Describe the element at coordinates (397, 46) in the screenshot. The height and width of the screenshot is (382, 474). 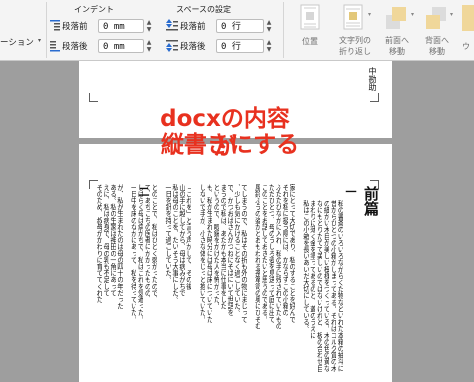
I see `bring-forward-button: 前面へ 移動` at that location.